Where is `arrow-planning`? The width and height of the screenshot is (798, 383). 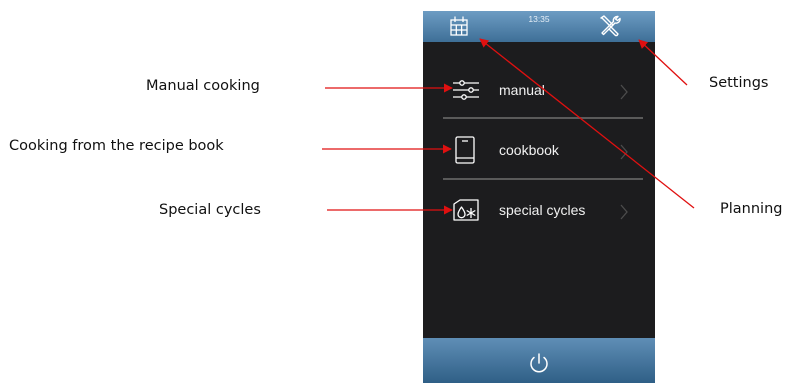
arrow-planning is located at coordinates (587, 123).